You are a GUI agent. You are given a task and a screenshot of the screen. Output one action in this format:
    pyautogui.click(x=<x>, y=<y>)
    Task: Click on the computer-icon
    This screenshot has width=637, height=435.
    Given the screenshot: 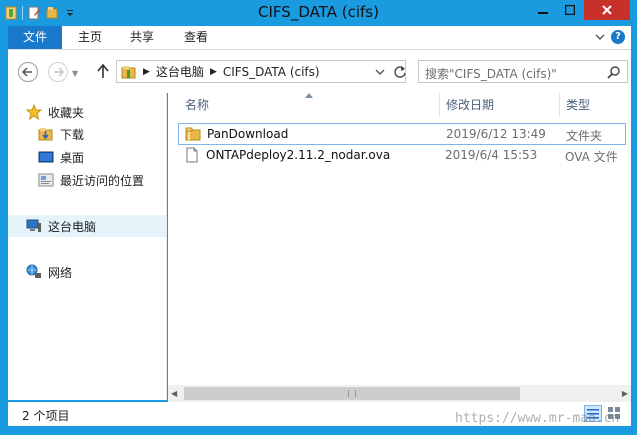 What is the action you would take?
    pyautogui.click(x=33, y=225)
    